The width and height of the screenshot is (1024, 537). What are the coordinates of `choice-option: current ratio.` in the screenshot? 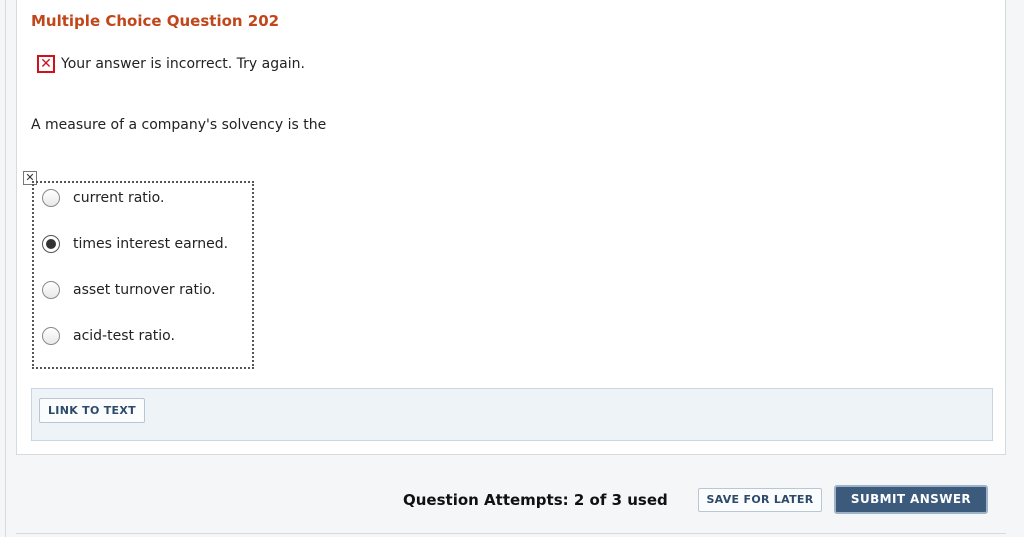 It's located at (103, 198).